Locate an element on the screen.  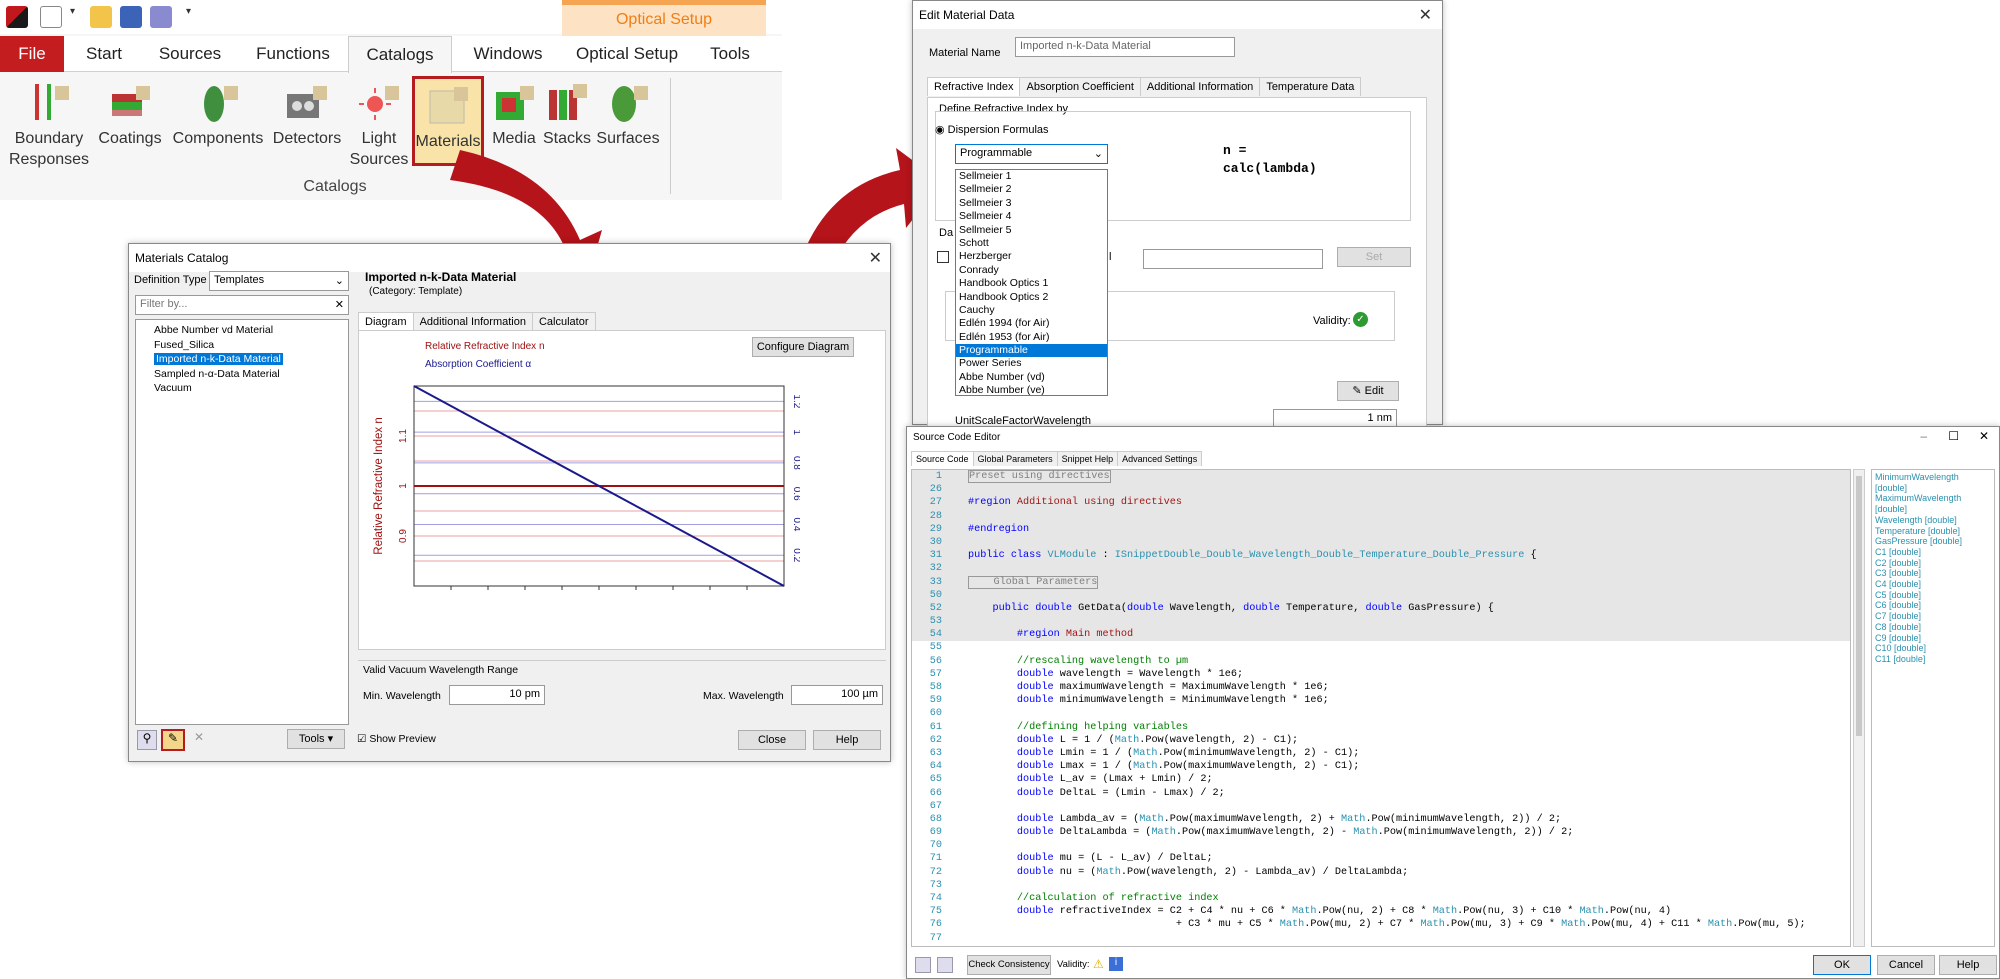
dropdown-option: Abbe Number (vd) is located at coordinates (1031, 377).